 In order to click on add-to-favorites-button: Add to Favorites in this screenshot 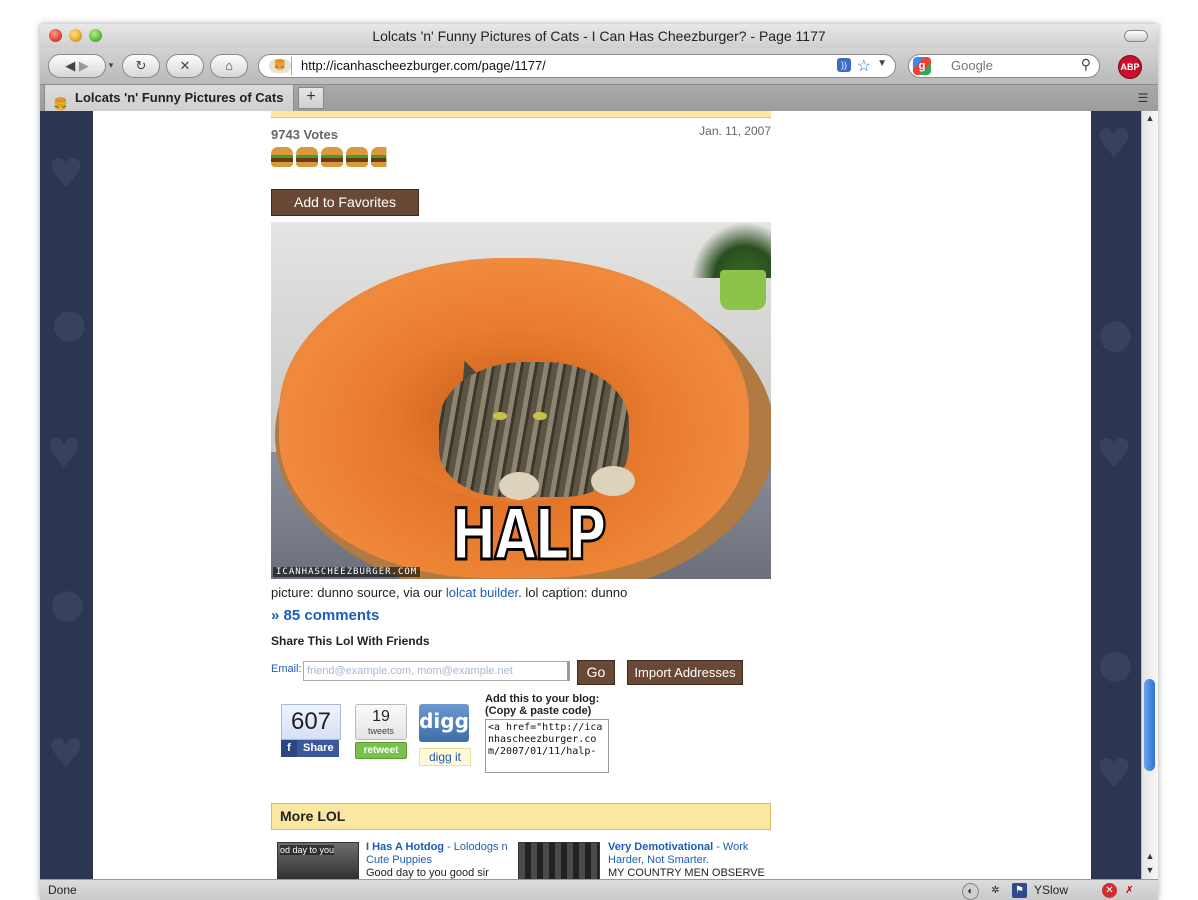, I will do `click(345, 202)`.